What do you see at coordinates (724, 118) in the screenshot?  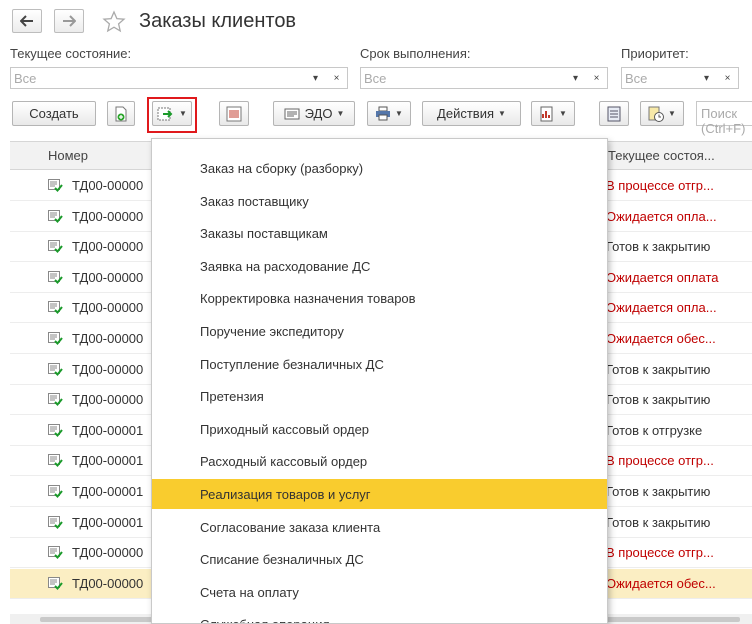 I see `search-input: Поиск (Ctrl+F)` at bounding box center [724, 118].